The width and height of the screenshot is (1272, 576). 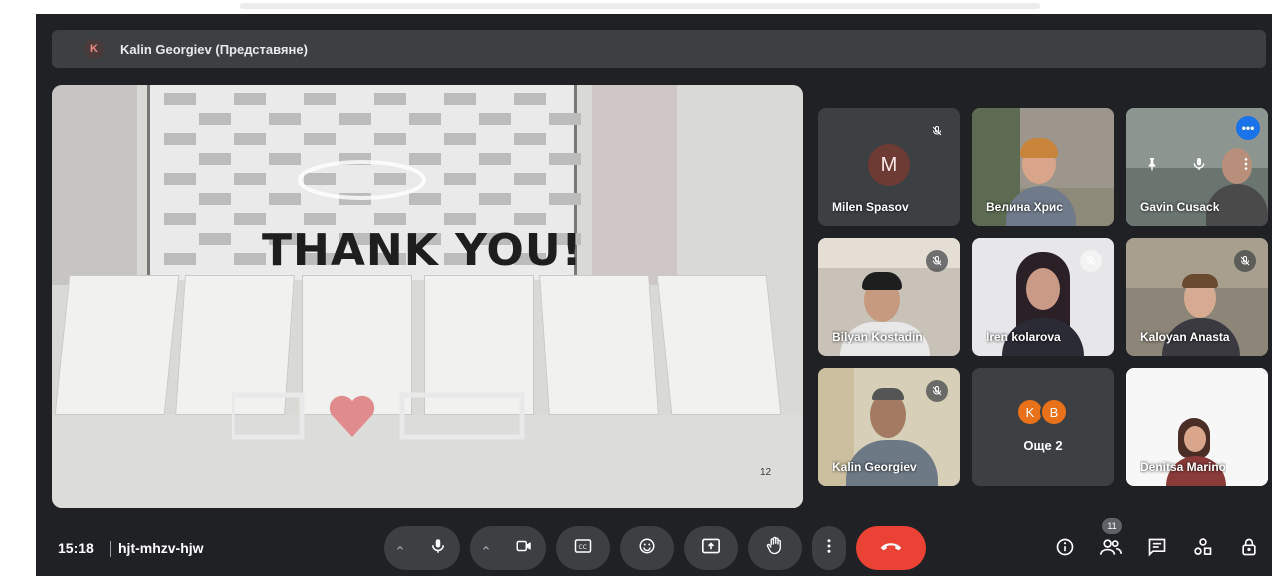 I want to click on participant-avatar: M, so click(x=889, y=165).